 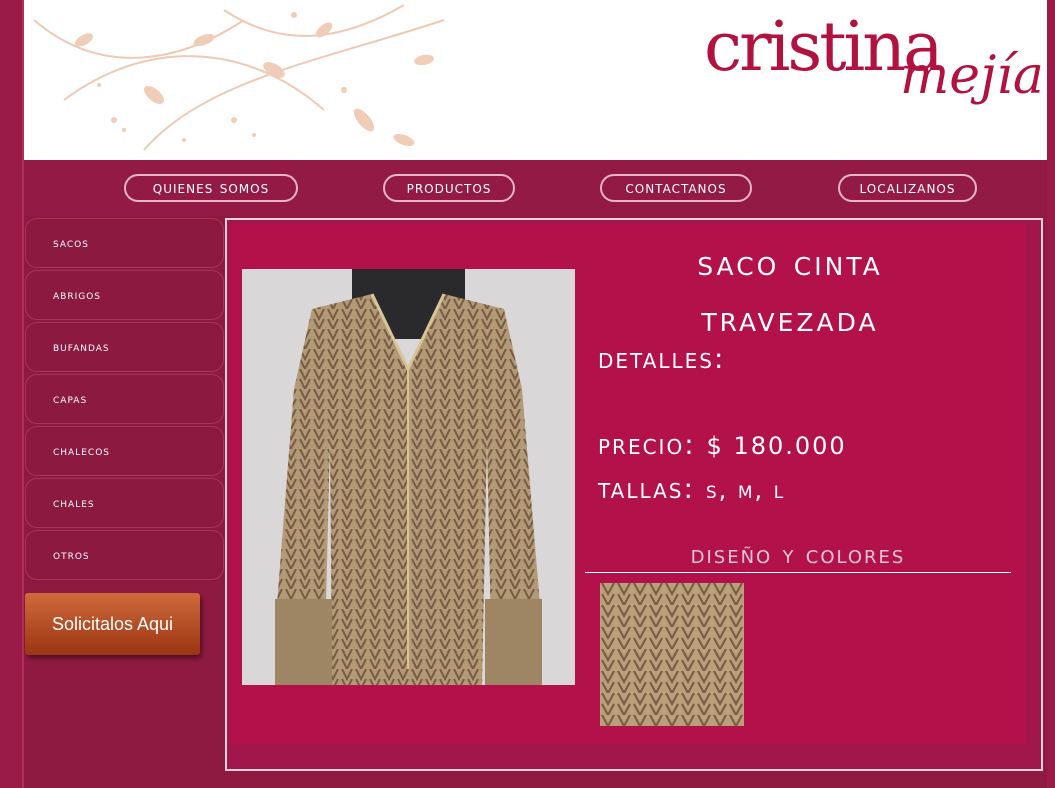 What do you see at coordinates (12, 394) in the screenshot?
I see `left-border` at bounding box center [12, 394].